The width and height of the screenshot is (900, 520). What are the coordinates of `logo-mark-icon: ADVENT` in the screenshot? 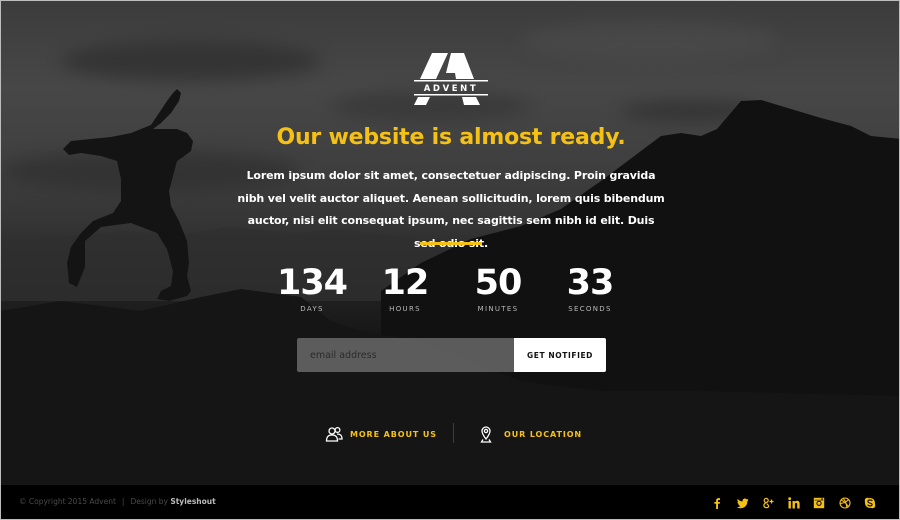 It's located at (451, 79).